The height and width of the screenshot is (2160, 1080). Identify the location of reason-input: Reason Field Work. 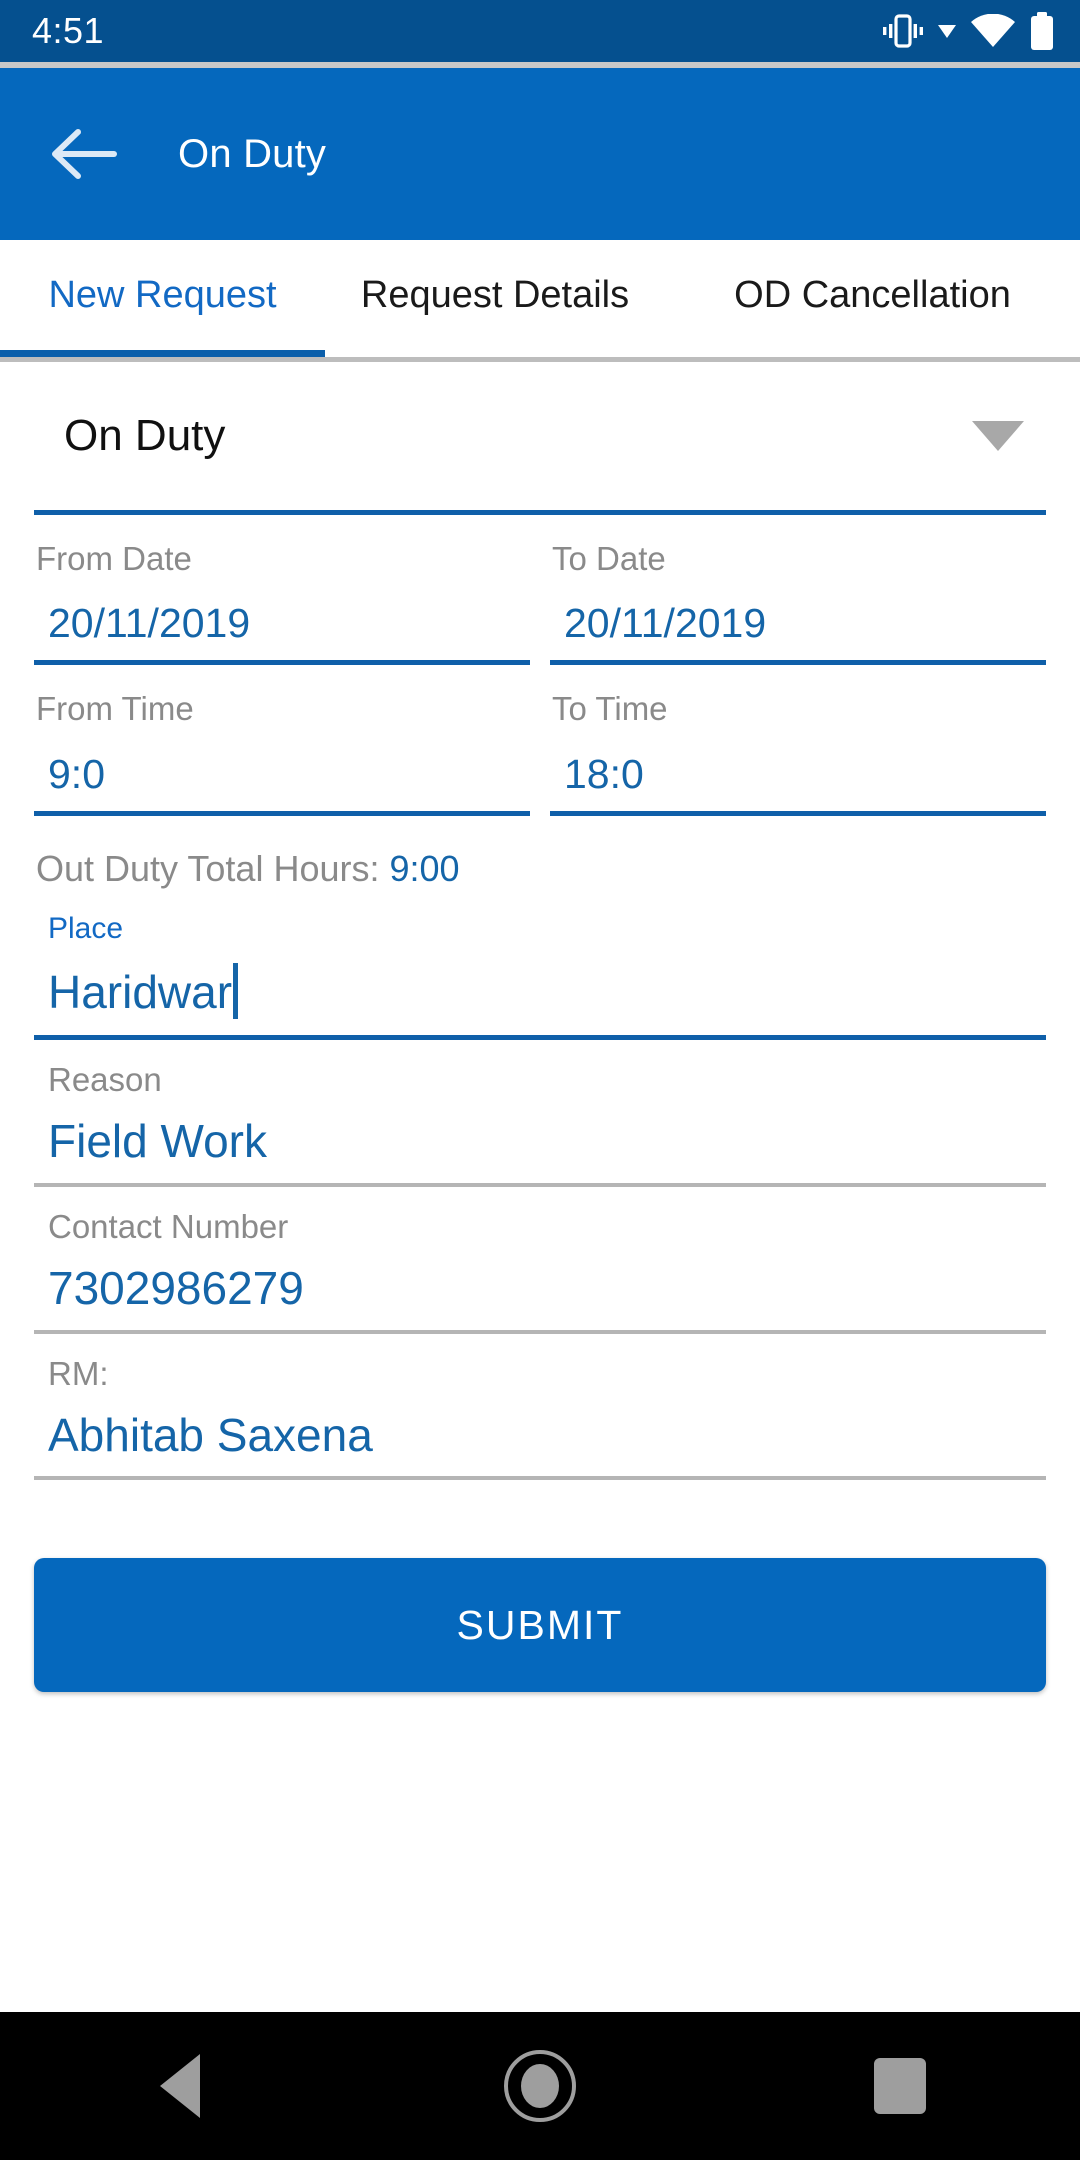
(540, 1113).